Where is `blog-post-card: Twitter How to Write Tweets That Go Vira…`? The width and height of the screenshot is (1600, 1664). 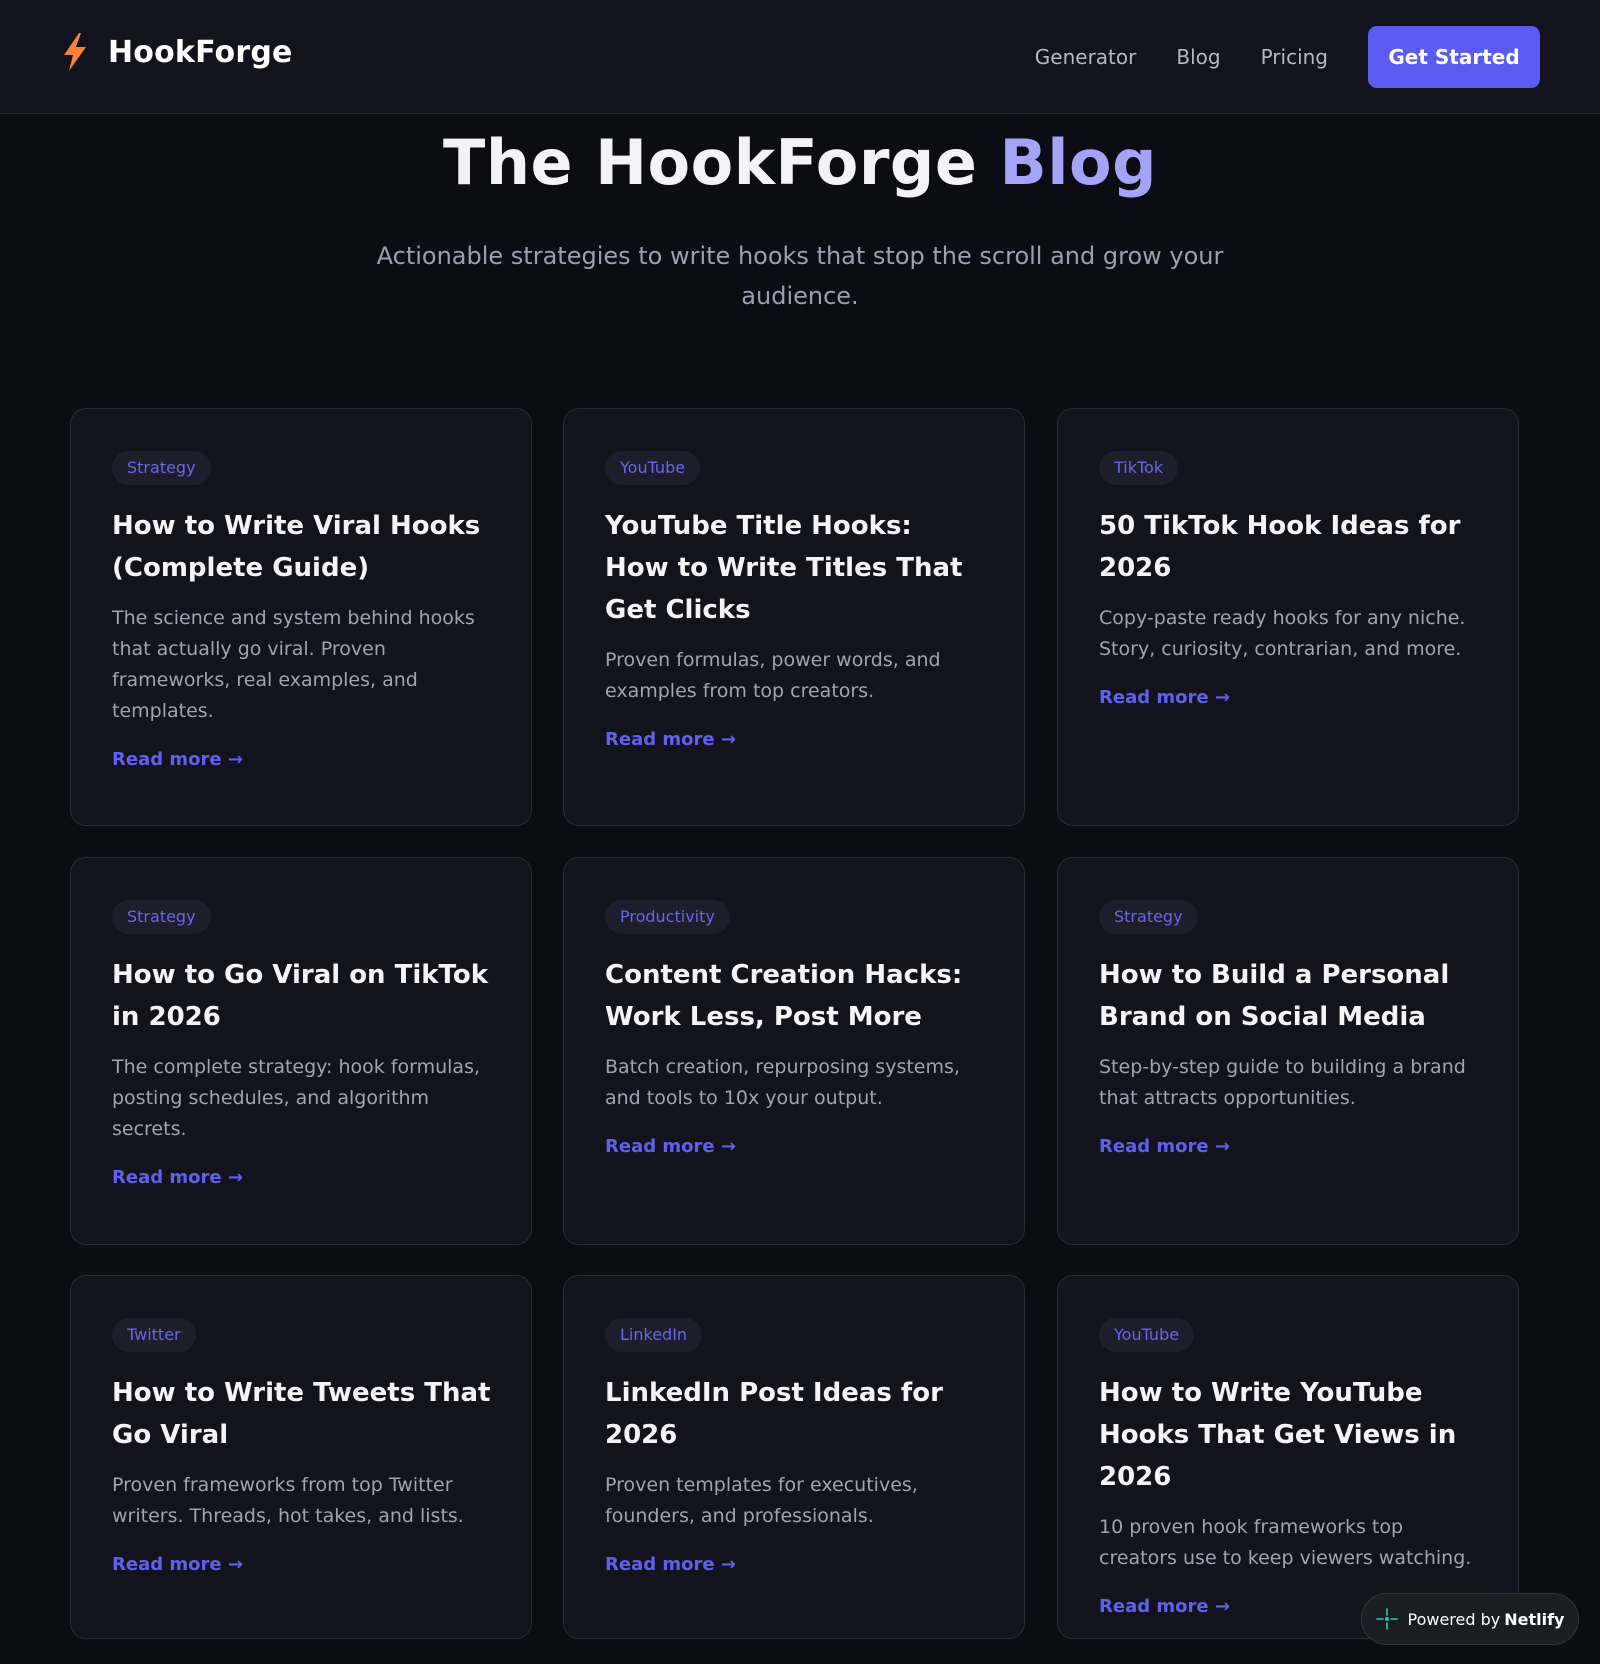
blog-post-card: Twitter How to Write Tweets That Go Vira… is located at coordinates (301, 1457).